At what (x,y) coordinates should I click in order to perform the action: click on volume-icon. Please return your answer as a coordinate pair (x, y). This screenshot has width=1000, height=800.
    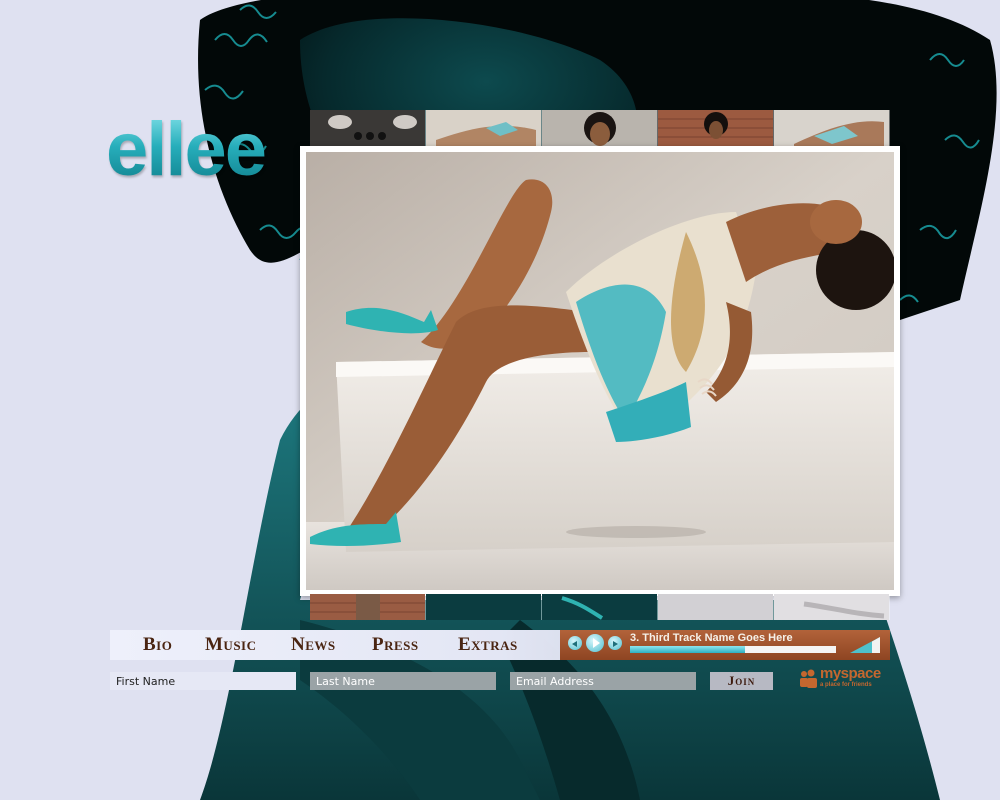
    Looking at the image, I should click on (865, 645).